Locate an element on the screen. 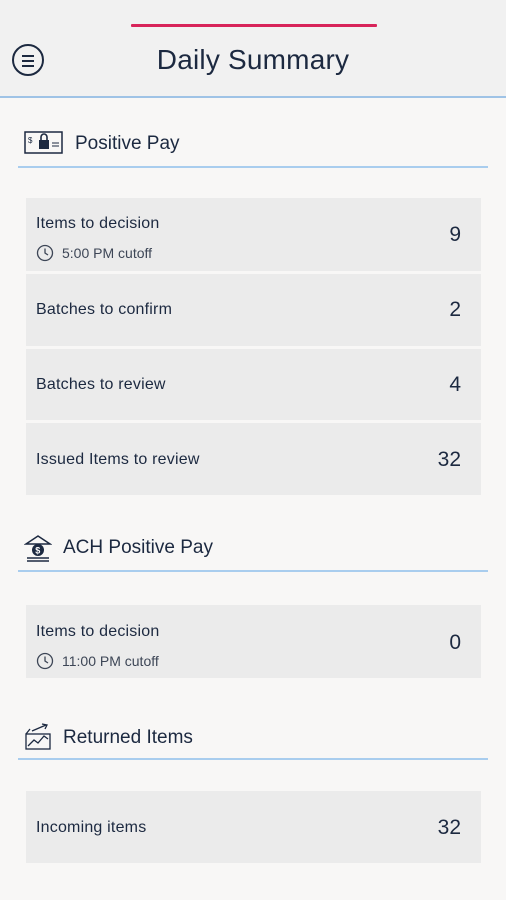  summary-row-issued-items-to-review: Issued Items to review 32 is located at coordinates (253, 459).